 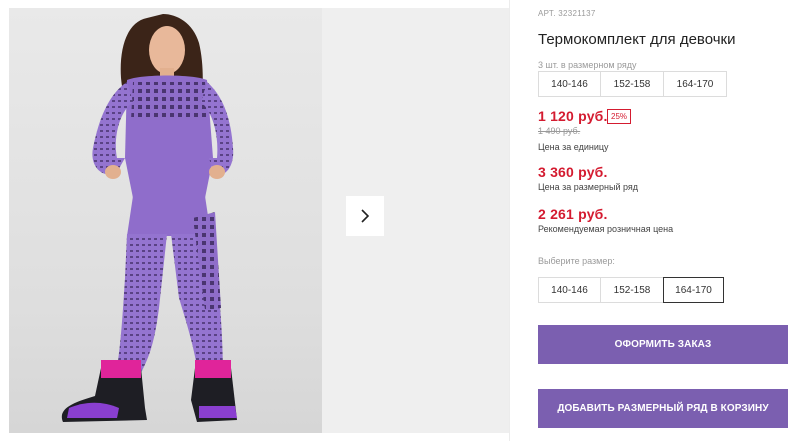 What do you see at coordinates (569, 290) in the screenshot?
I see `size-option-140-146: 140-146` at bounding box center [569, 290].